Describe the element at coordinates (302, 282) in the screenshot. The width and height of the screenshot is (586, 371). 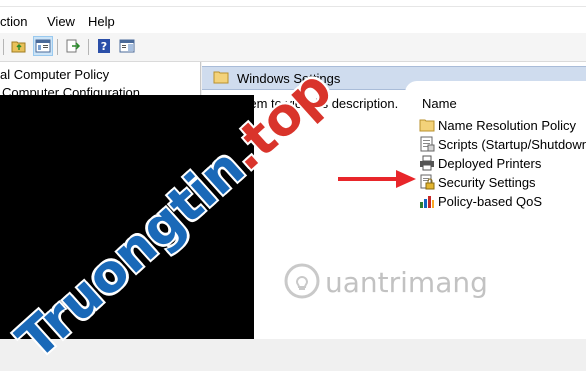
I see `bulb-logo-icon` at that location.